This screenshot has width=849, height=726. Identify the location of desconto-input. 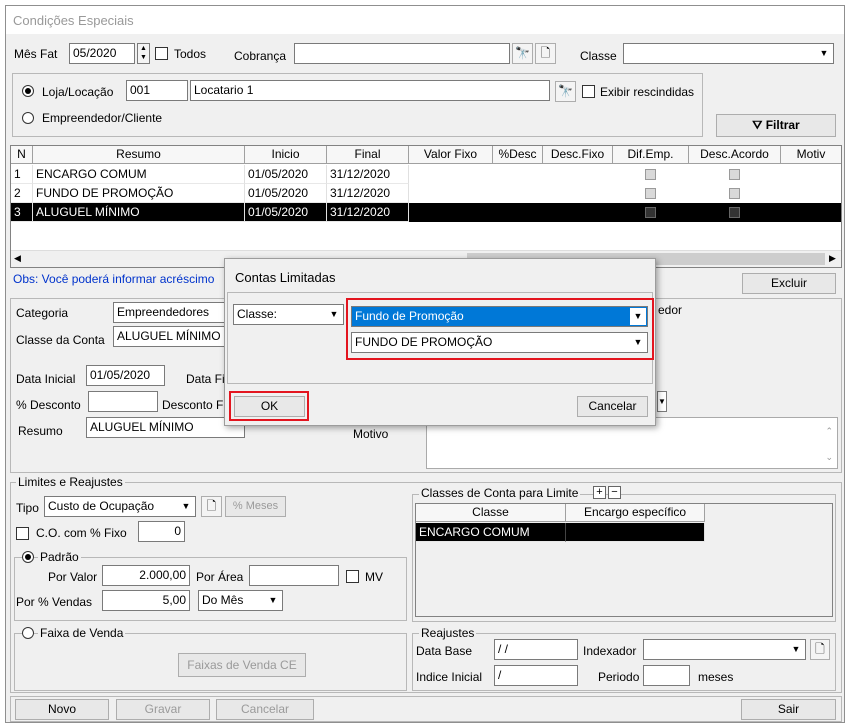
(123, 401).